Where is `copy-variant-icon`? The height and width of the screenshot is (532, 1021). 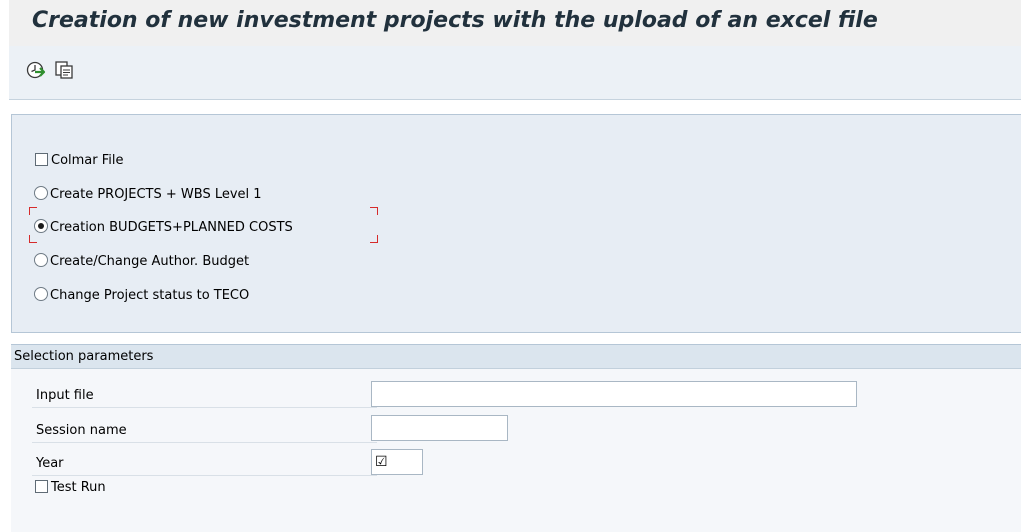
copy-variant-icon is located at coordinates (64, 70).